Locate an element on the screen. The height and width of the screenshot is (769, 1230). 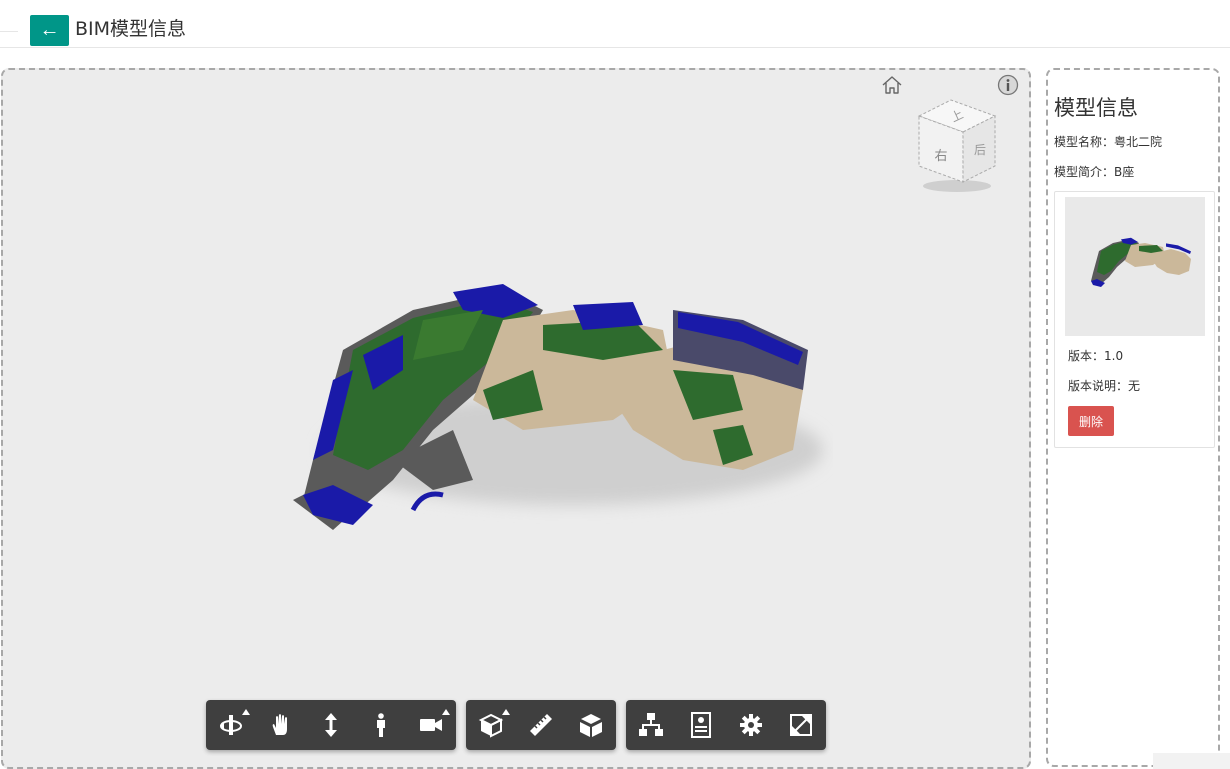
settings-icon is located at coordinates (751, 725).